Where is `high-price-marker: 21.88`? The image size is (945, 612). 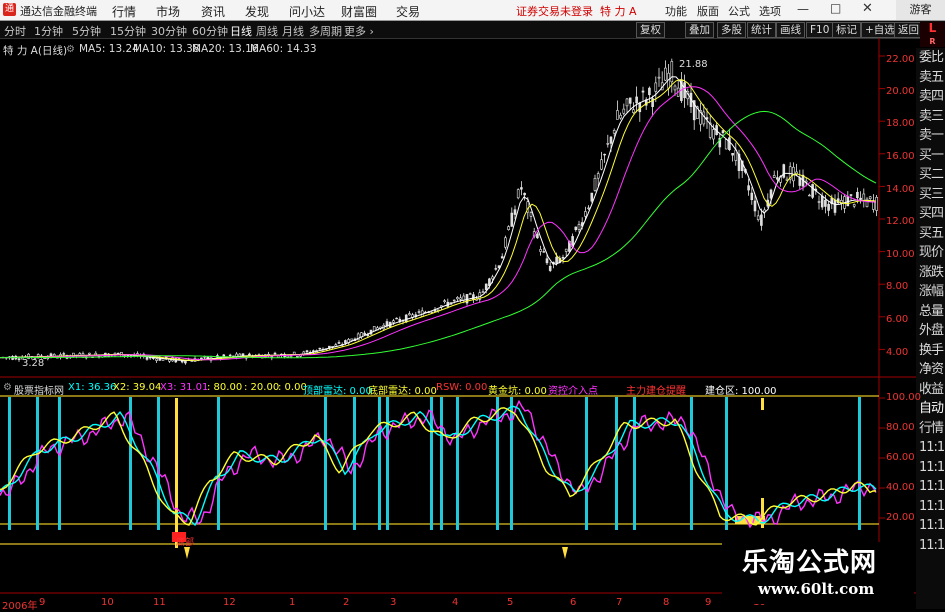
high-price-marker: 21.88 is located at coordinates (693, 64).